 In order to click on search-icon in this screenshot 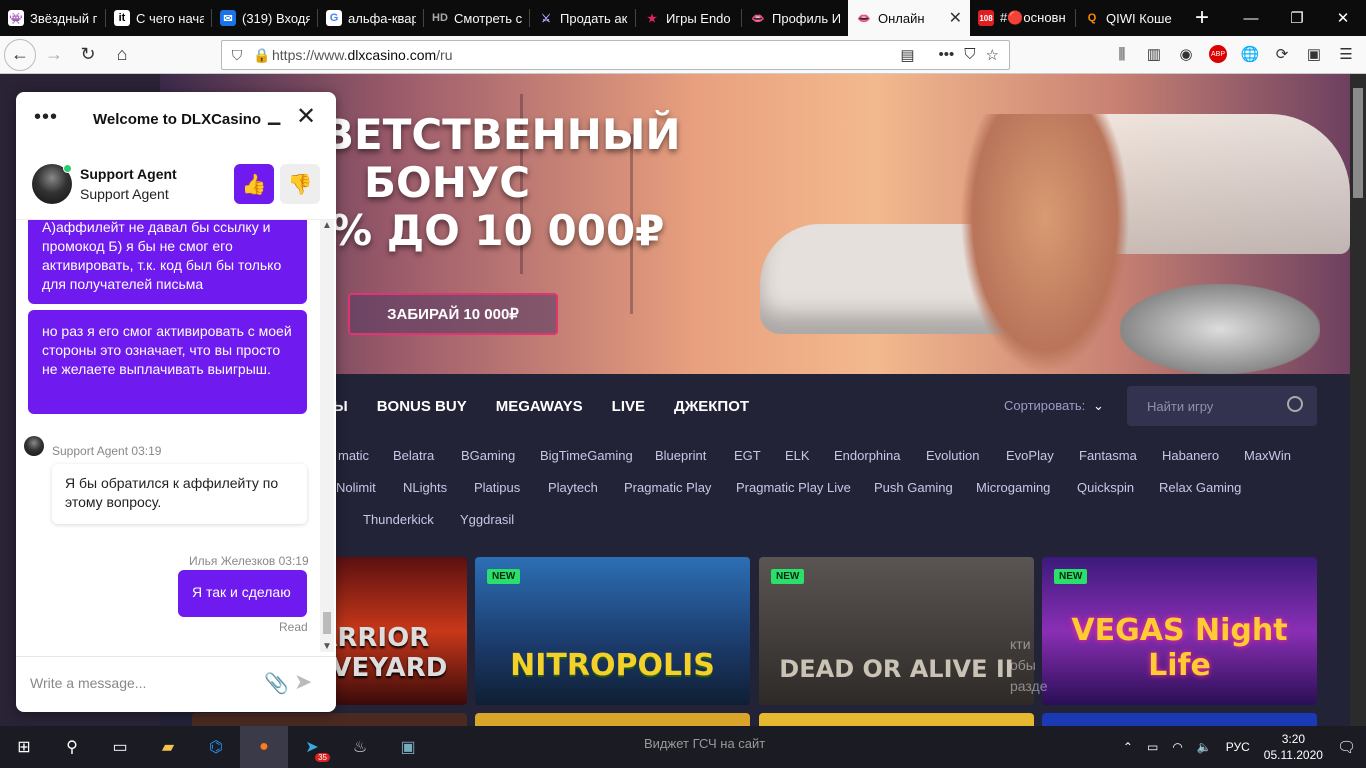, I will do `click(1295, 404)`.